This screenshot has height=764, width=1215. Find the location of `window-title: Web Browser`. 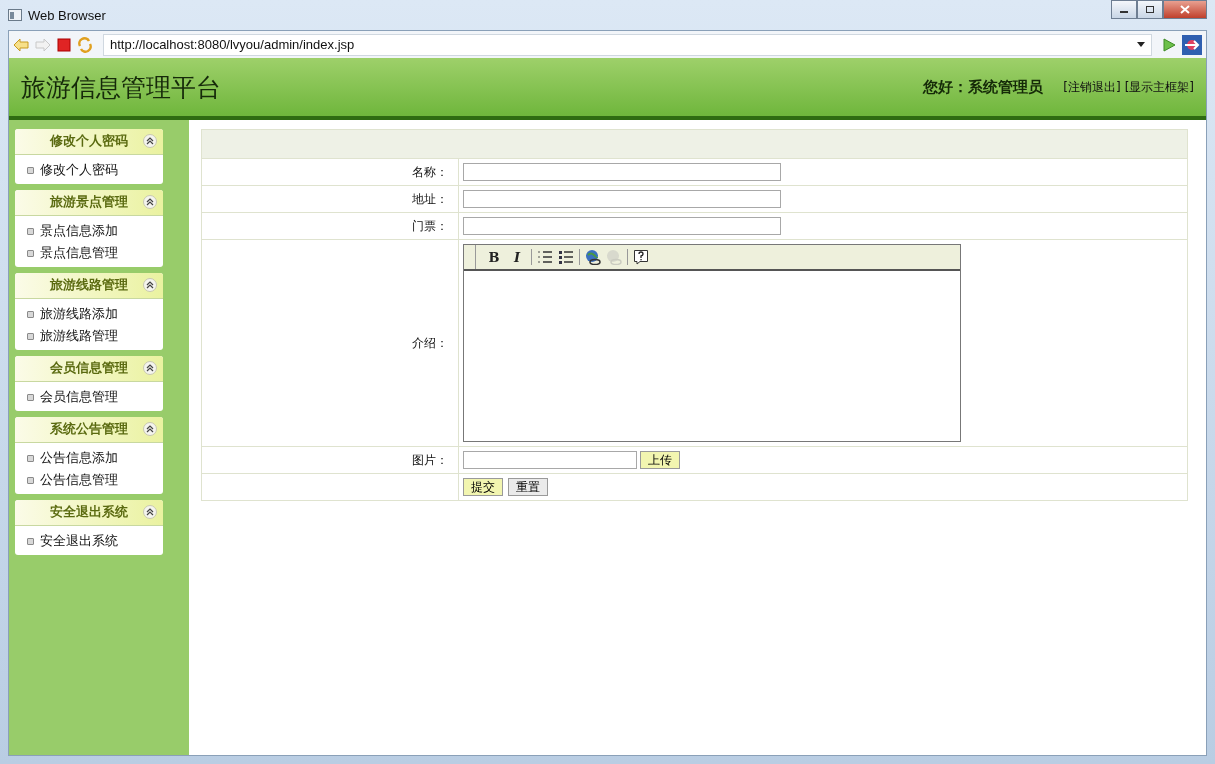

window-title: Web Browser is located at coordinates (67, 15).